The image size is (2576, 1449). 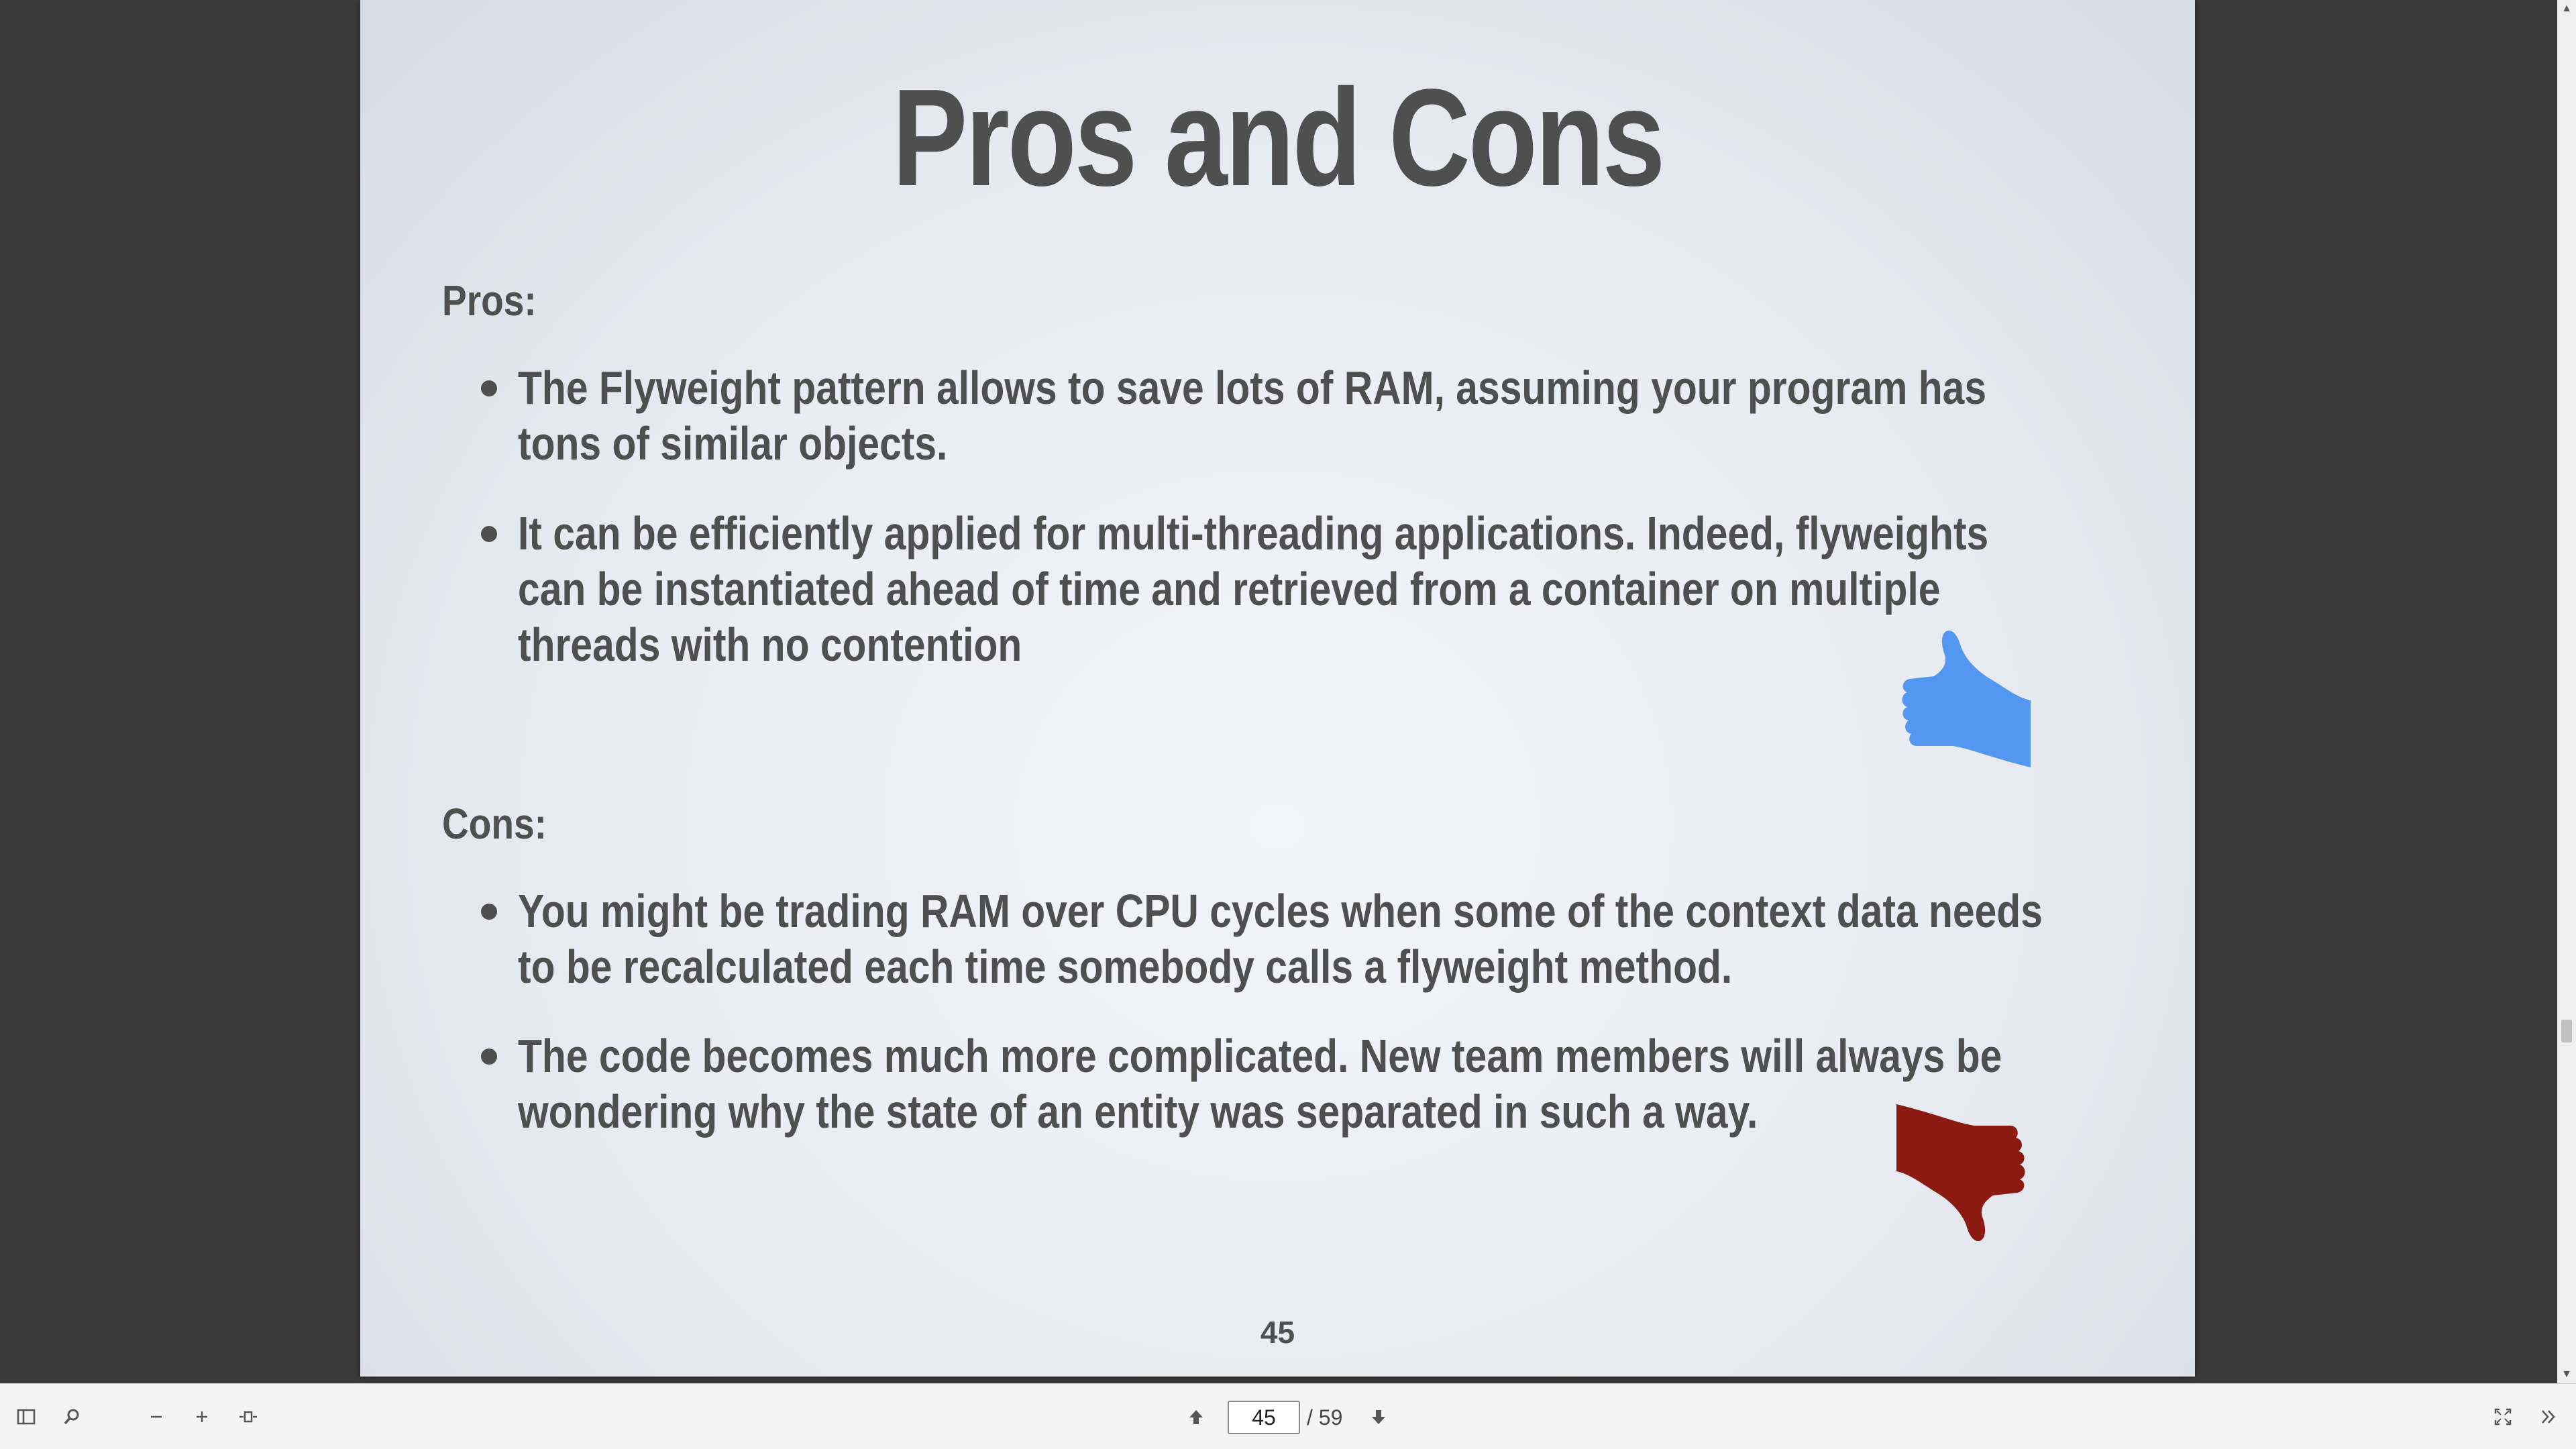 What do you see at coordinates (1378, 1417) in the screenshot?
I see `next-page-arrow-down-icon` at bounding box center [1378, 1417].